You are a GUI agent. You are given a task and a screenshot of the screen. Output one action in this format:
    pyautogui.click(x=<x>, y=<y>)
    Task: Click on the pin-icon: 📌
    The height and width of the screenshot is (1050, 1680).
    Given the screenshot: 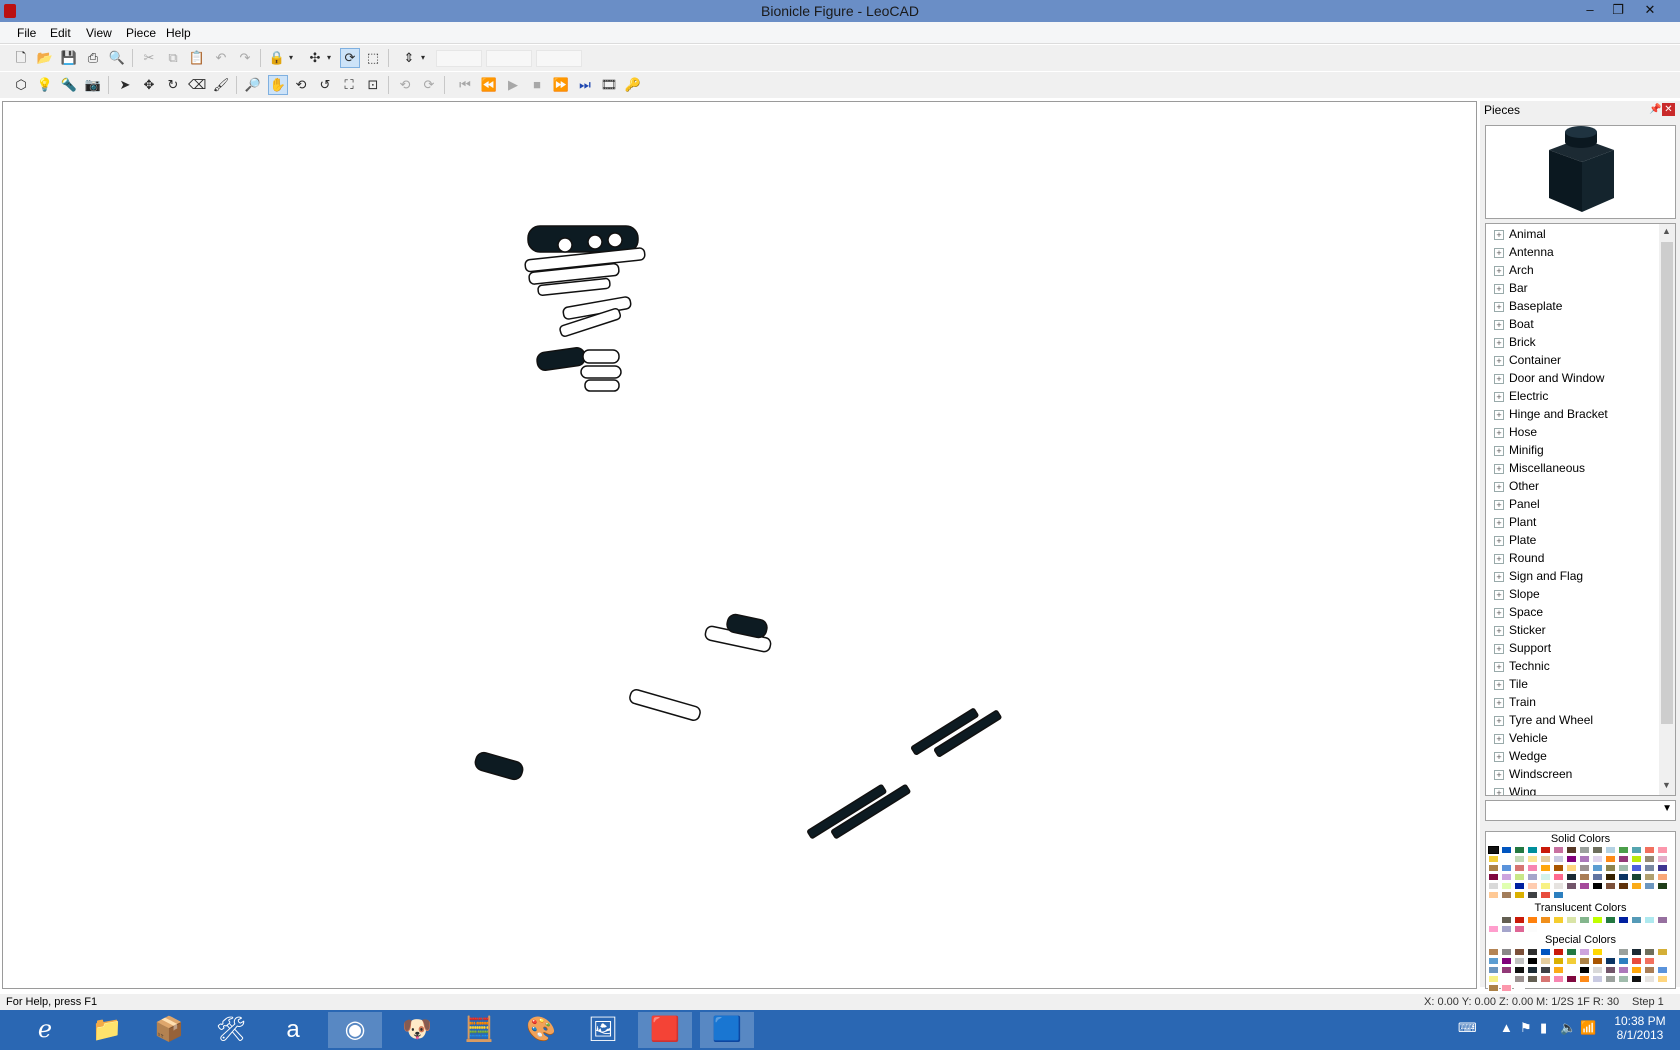 What is the action you would take?
    pyautogui.click(x=1655, y=109)
    